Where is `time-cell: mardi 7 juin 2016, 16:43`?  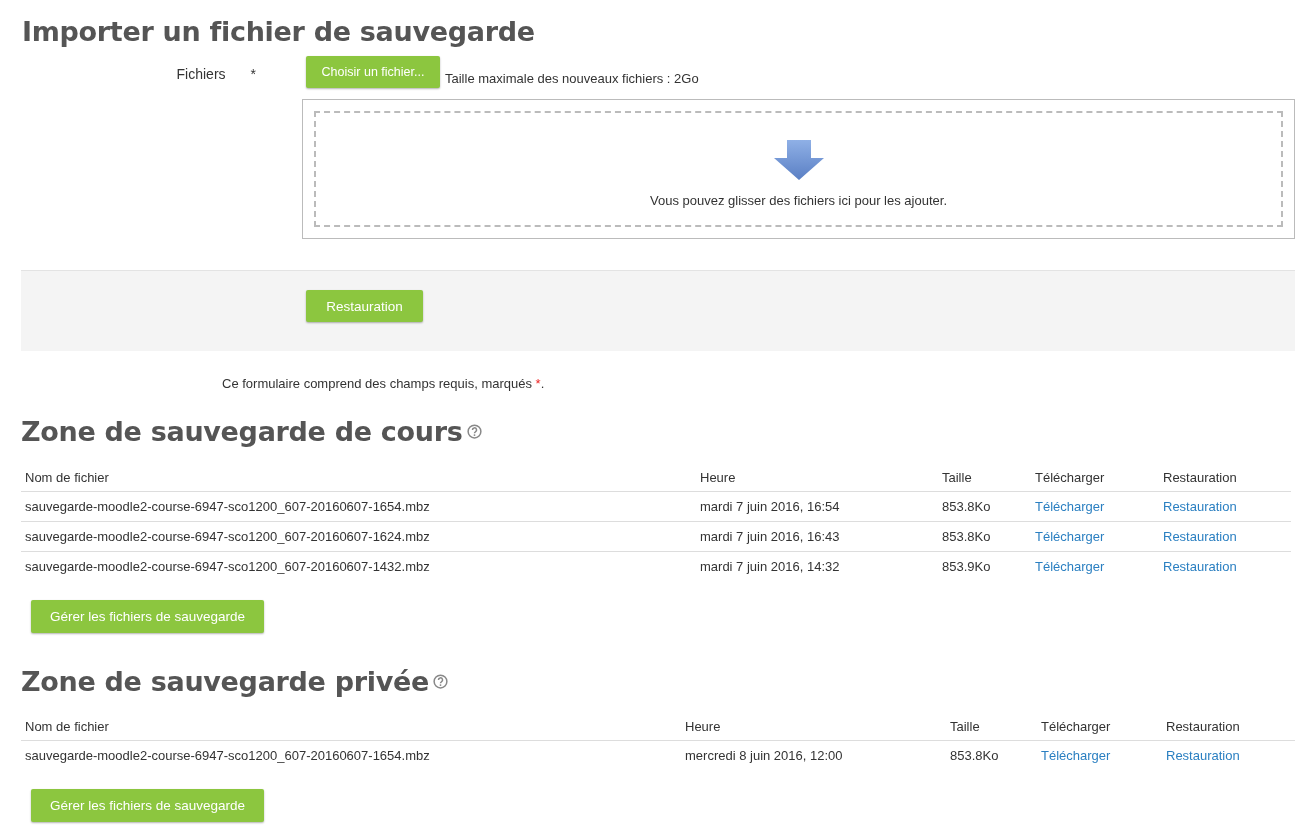
time-cell: mardi 7 juin 2016, 16:43 is located at coordinates (817, 537).